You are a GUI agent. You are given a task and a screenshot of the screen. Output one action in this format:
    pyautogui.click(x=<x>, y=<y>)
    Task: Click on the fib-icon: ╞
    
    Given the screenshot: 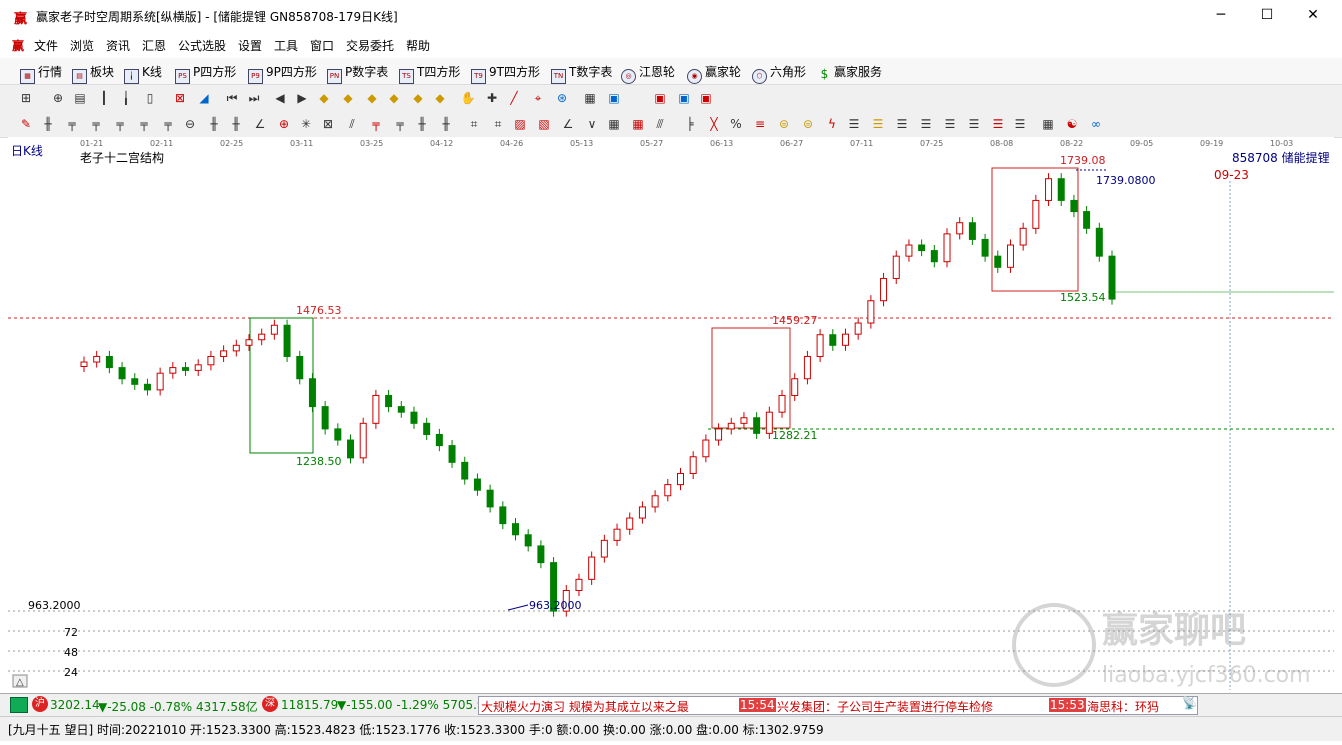 What is the action you would take?
    pyautogui.click(x=690, y=124)
    